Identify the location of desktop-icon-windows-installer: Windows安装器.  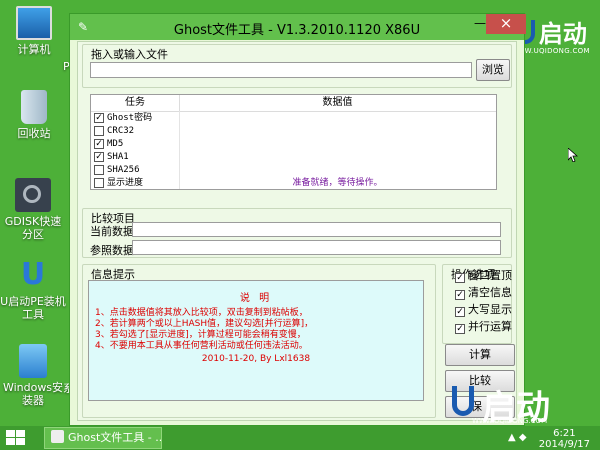
(33, 375).